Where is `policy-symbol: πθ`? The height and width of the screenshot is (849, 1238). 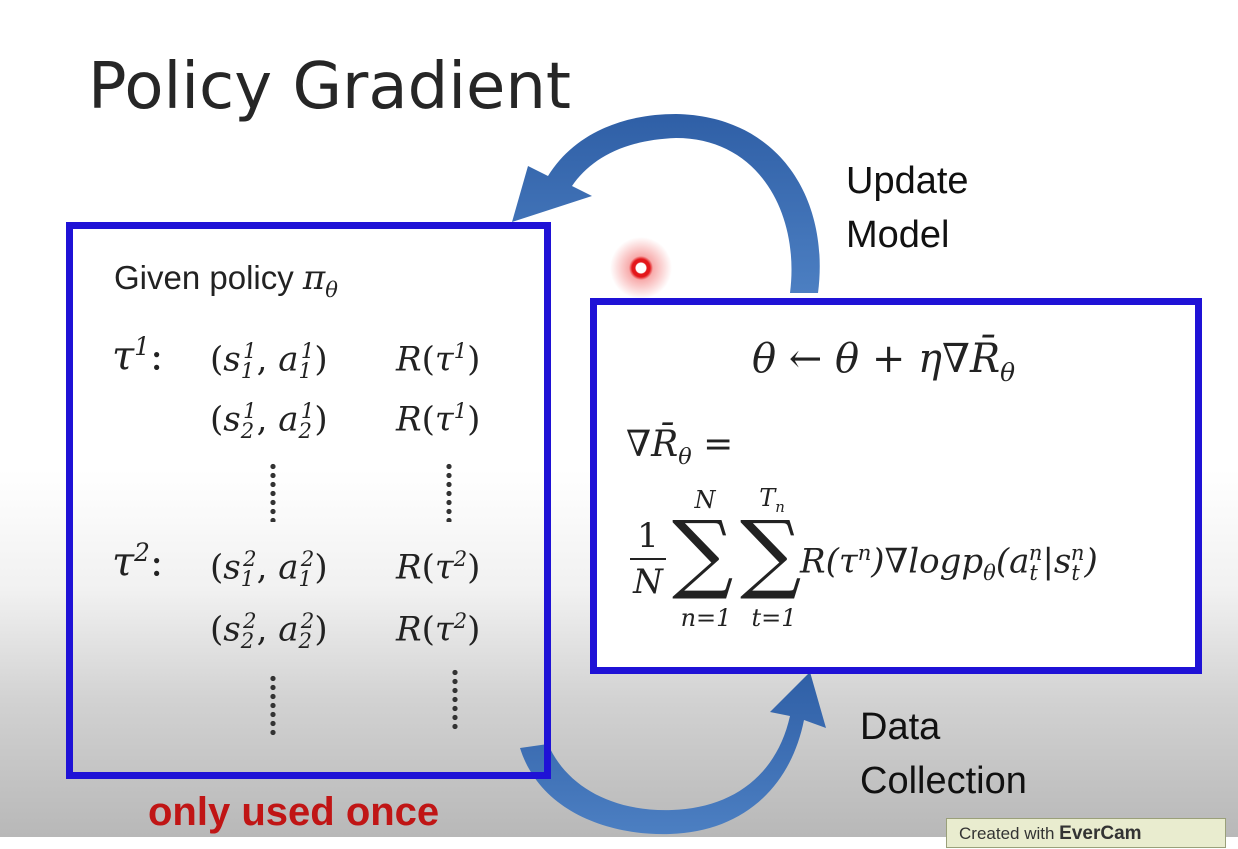
policy-symbol: πθ is located at coordinates (320, 280).